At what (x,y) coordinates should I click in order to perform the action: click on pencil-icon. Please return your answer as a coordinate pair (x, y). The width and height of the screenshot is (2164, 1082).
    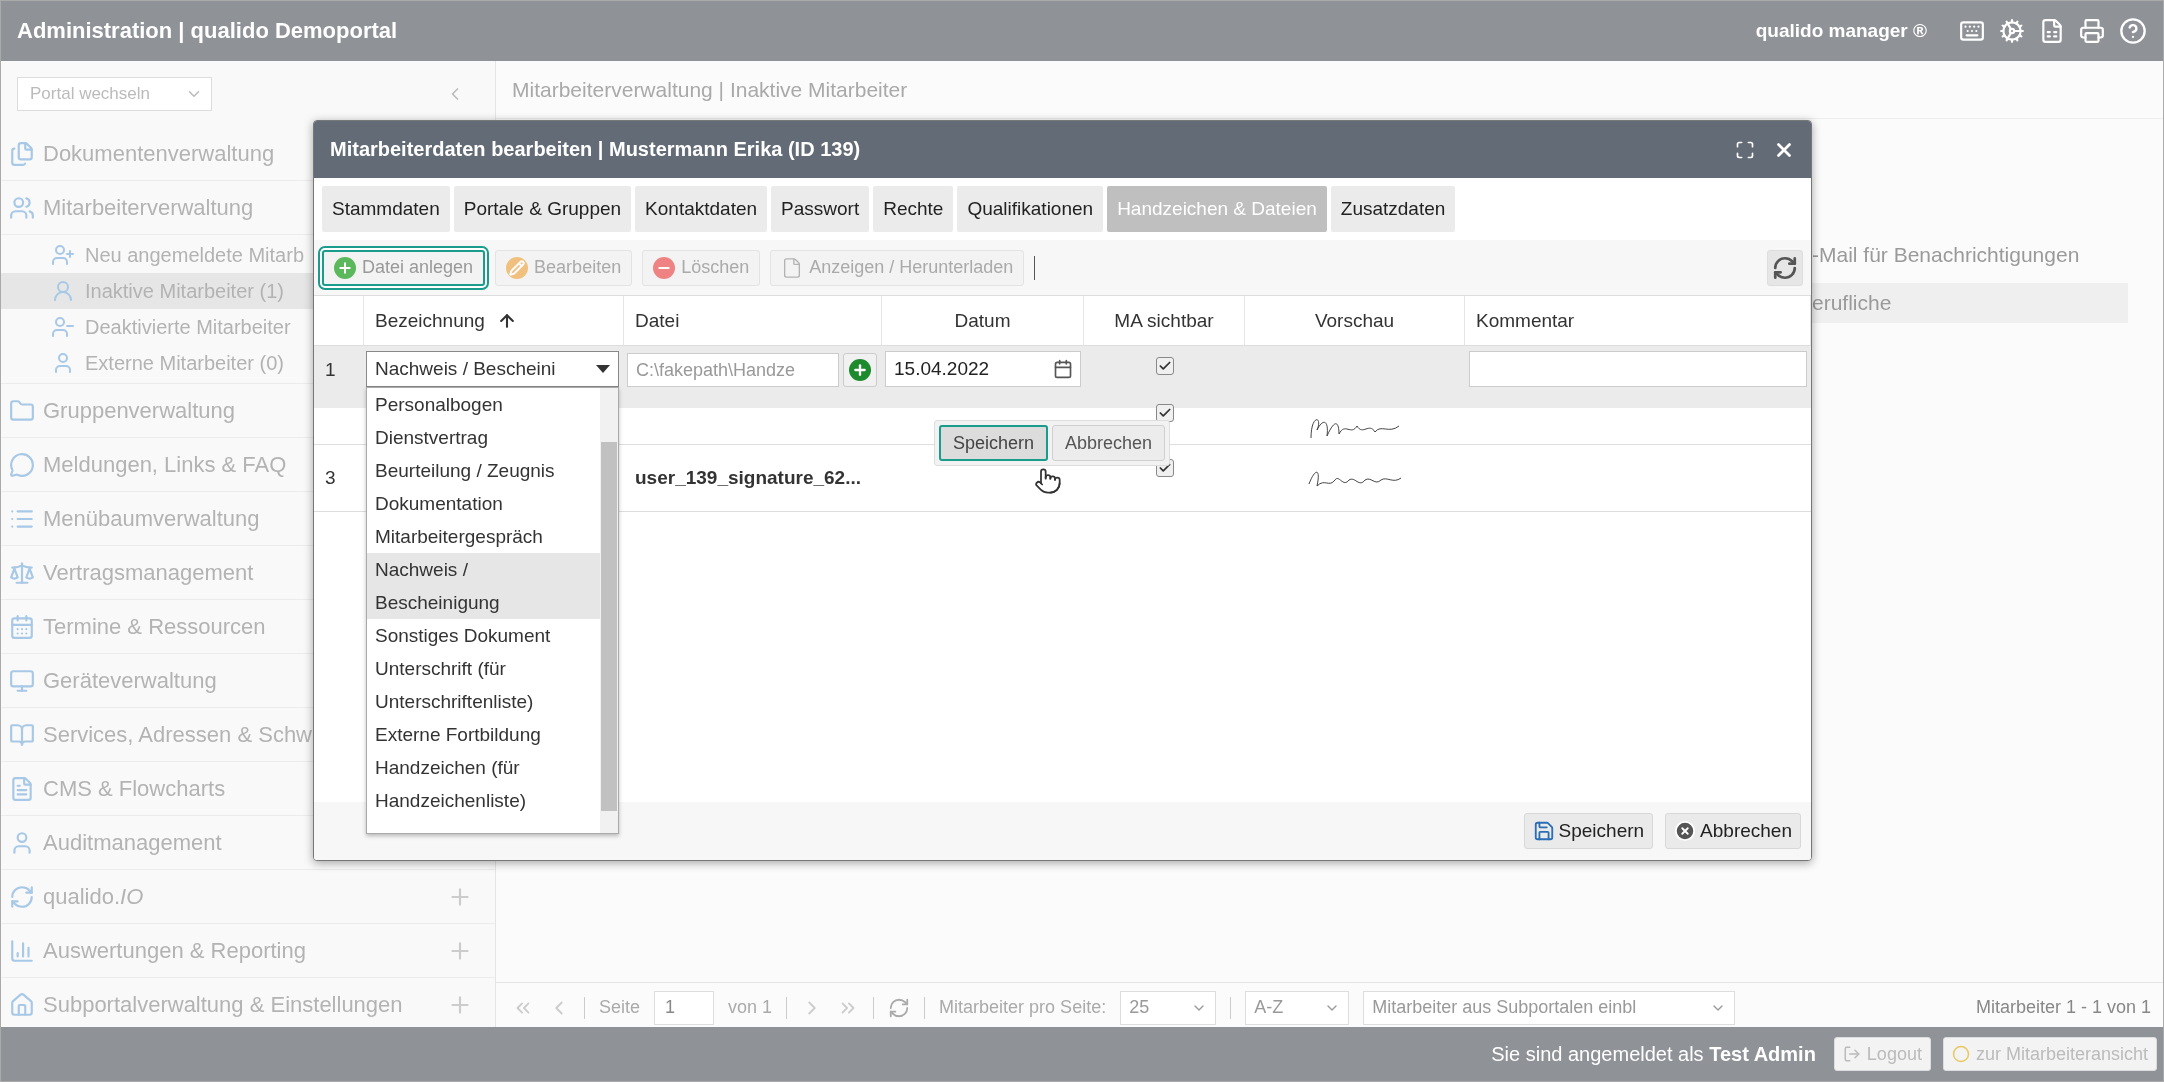
    Looking at the image, I should click on (517, 267).